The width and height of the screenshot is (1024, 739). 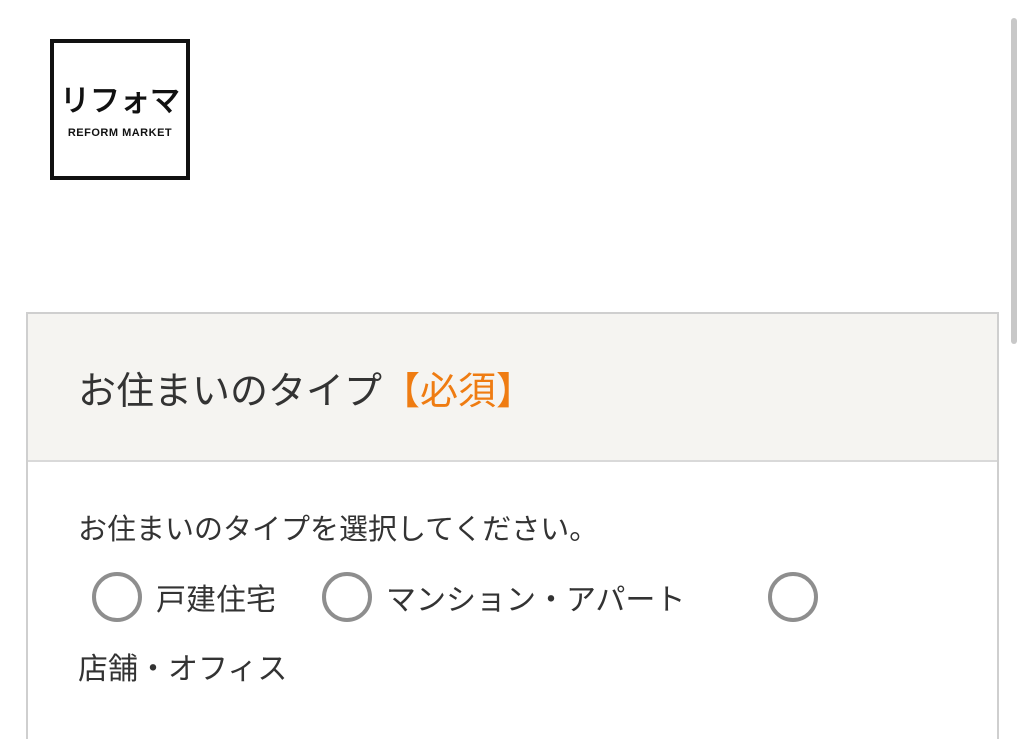 What do you see at coordinates (458, 390) in the screenshot?
I see `required-badge: 【必須】` at bounding box center [458, 390].